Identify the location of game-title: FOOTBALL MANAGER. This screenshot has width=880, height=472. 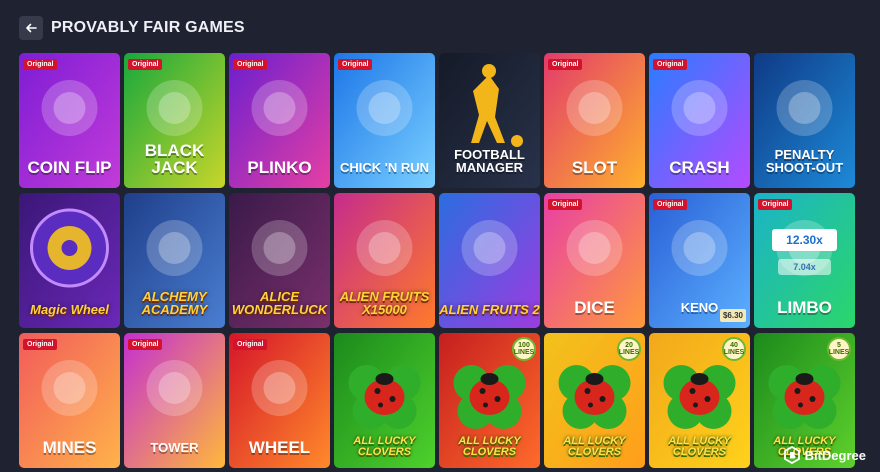
(489, 161).